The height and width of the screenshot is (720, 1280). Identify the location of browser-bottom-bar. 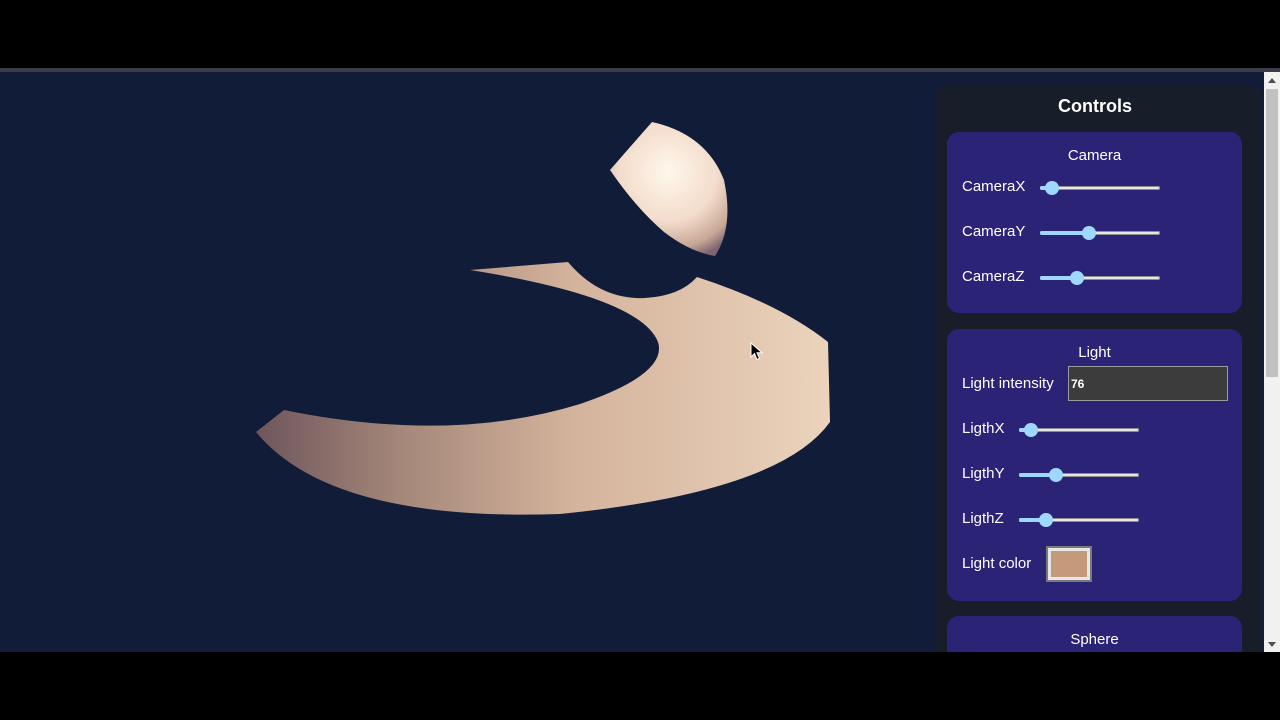
(640, 686).